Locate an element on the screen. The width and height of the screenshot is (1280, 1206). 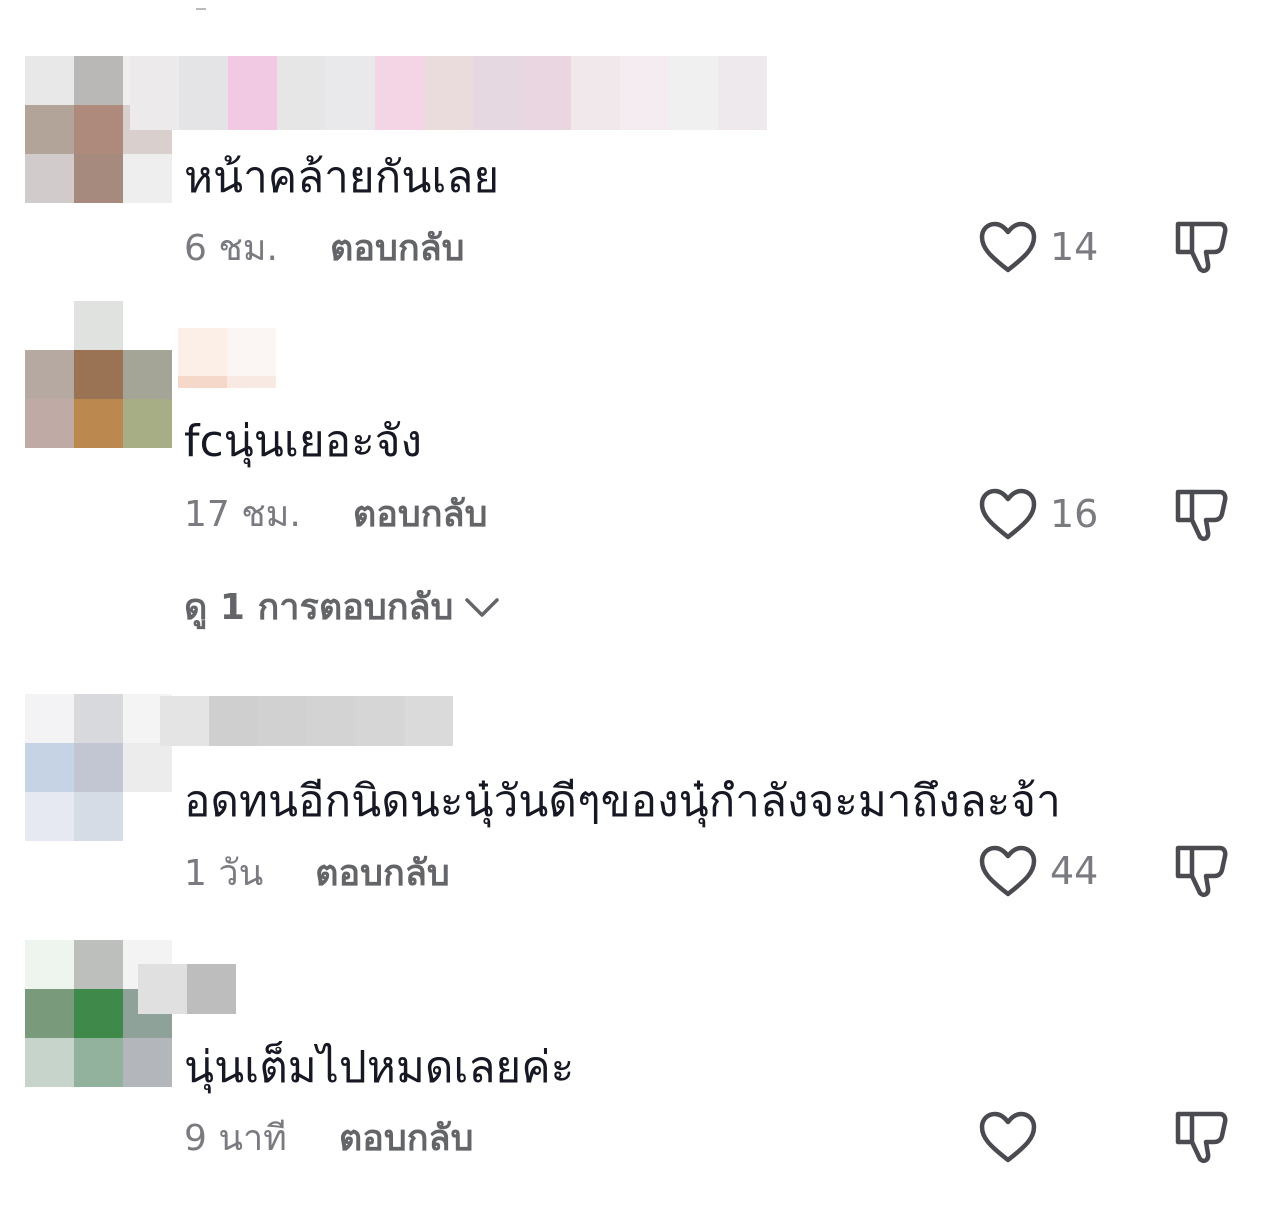
comment-meta: 17 ชม. ตอบกลับ is located at coordinates (335, 515).